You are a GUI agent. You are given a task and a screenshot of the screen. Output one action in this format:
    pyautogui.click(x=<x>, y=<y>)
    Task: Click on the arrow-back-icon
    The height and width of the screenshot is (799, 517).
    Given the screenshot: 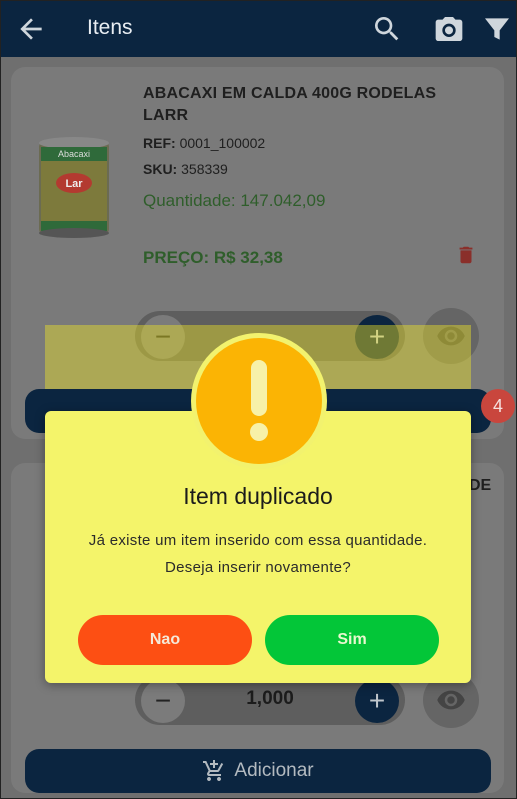 What is the action you would take?
    pyautogui.click(x=31, y=29)
    